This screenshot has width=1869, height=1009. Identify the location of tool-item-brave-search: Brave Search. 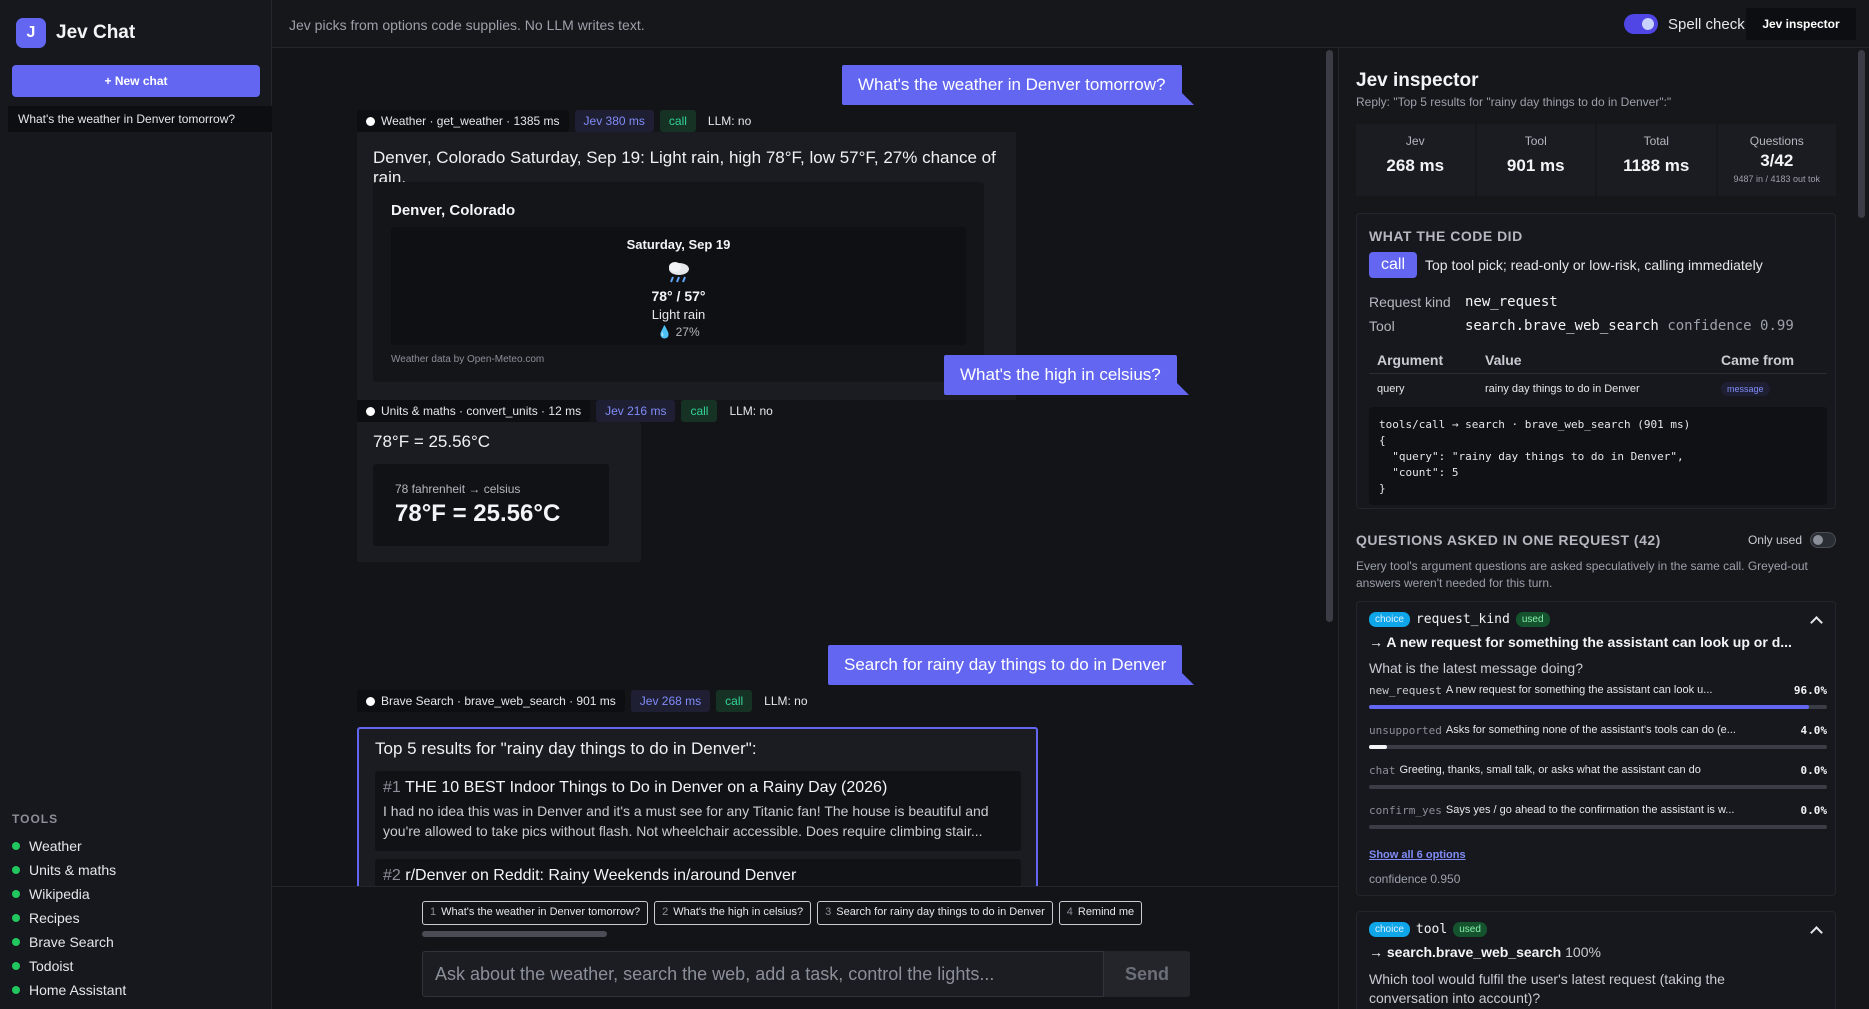
(69, 942).